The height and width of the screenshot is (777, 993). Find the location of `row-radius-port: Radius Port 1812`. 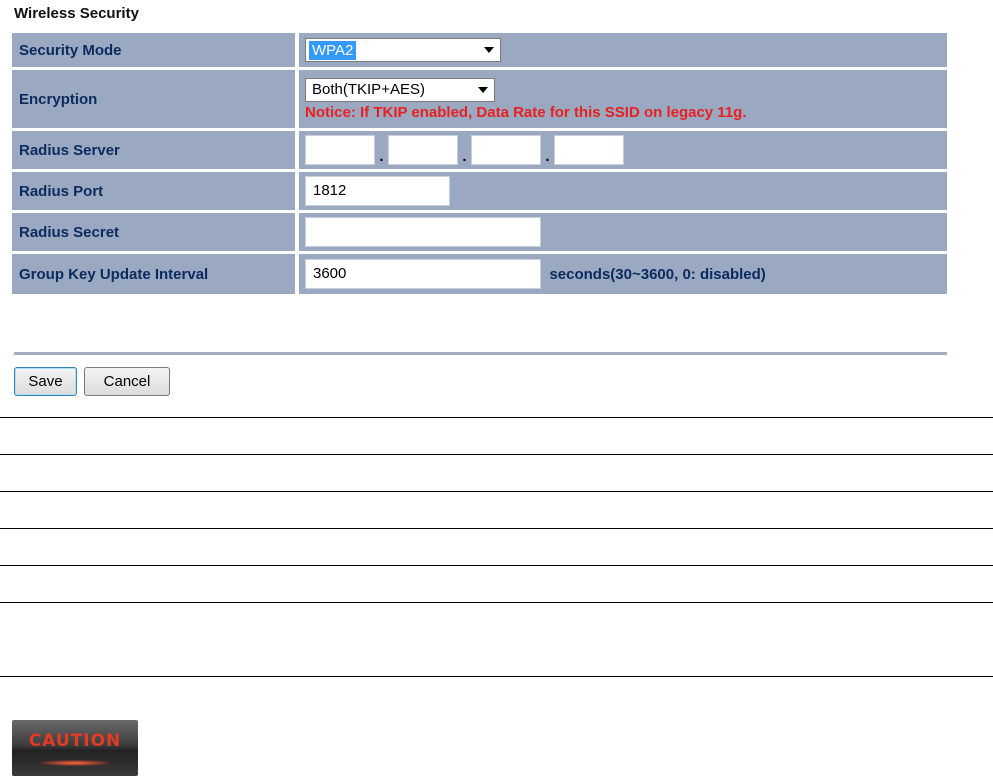

row-radius-port: Radius Port 1812 is located at coordinates (479, 191).